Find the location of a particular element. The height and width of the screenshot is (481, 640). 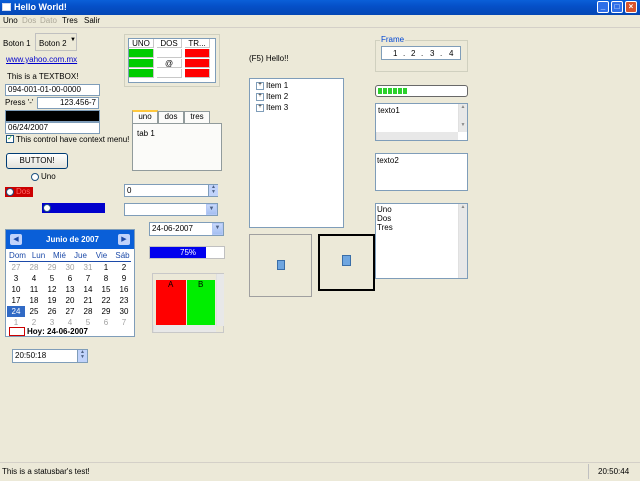

spin-arrows-icon: ▲ ▼ is located at coordinates (213, 190).